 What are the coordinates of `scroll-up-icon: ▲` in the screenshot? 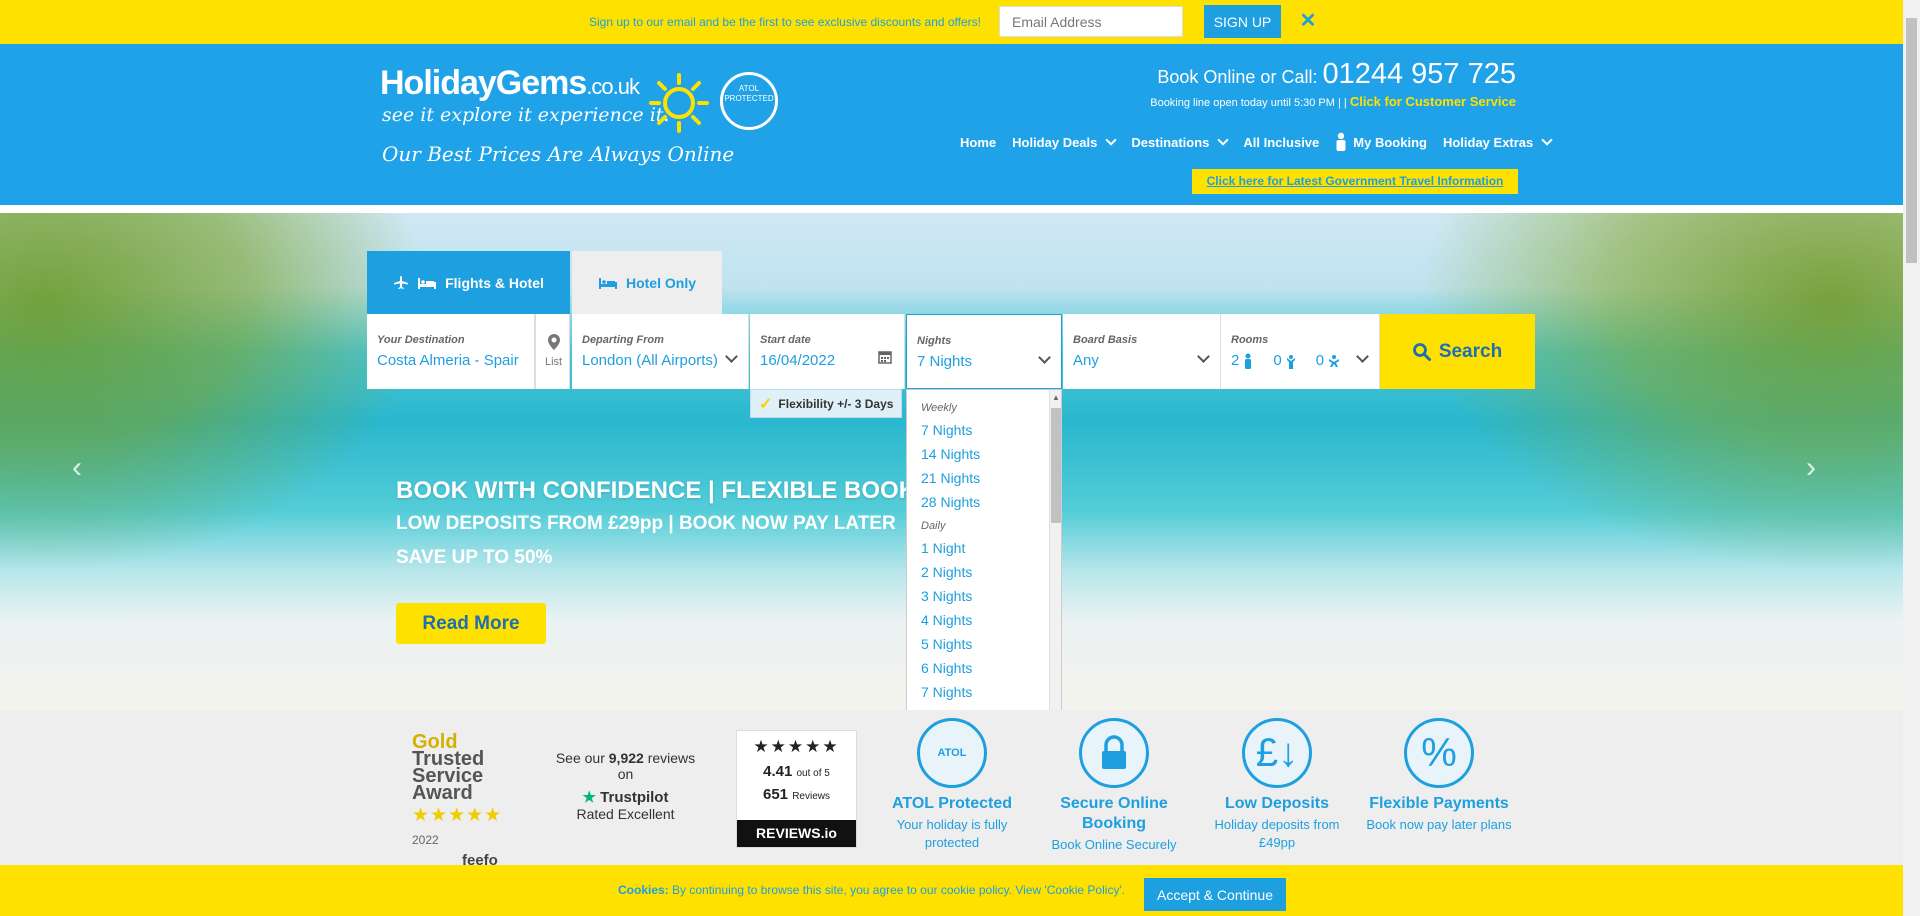 It's located at (1056, 397).